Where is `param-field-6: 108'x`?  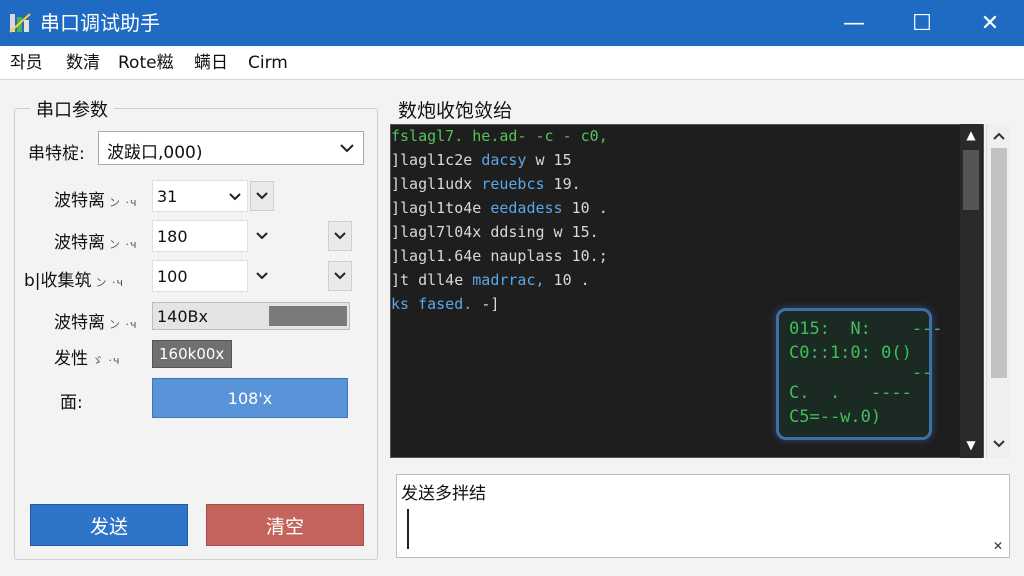
param-field-6: 108'x is located at coordinates (250, 398).